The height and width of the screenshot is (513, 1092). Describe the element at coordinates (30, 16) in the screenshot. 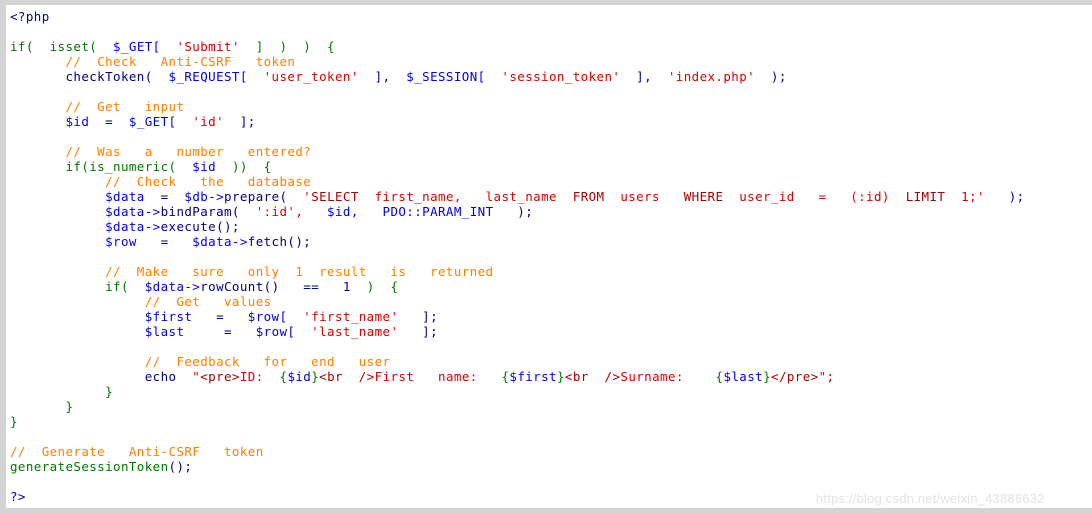

I see `code-line: <?php` at that location.